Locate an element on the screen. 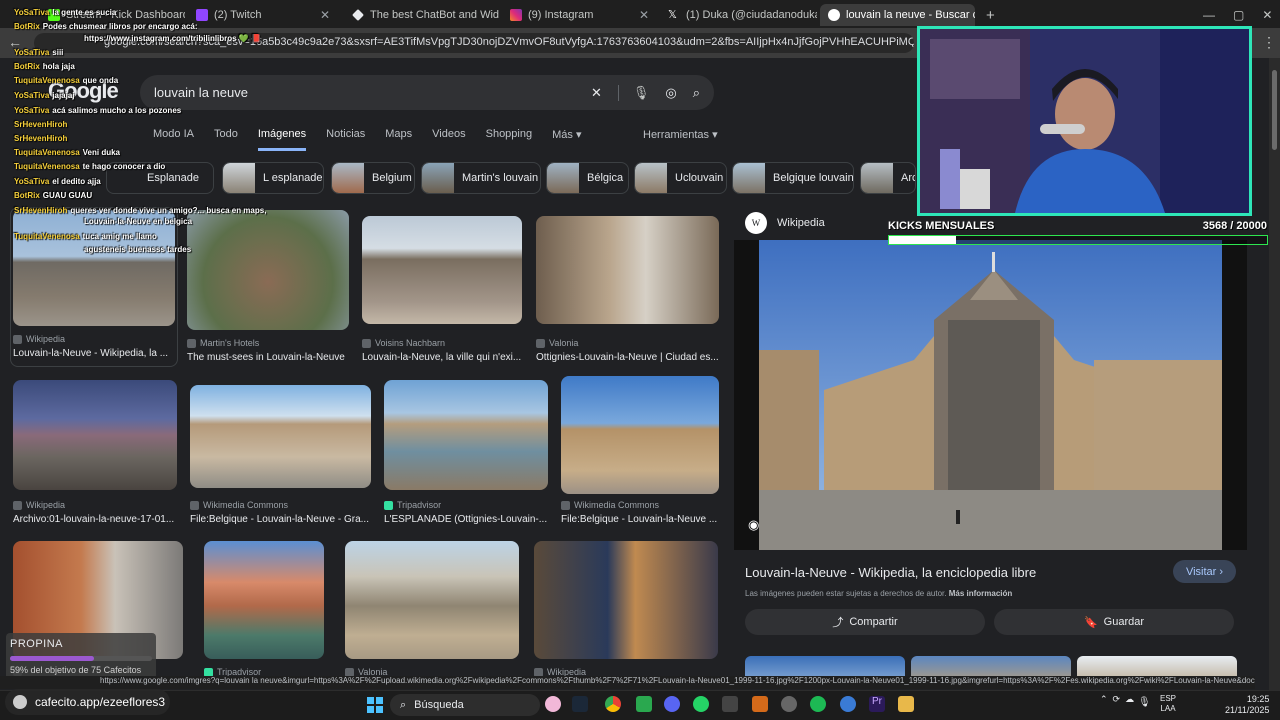 The image size is (1280, 720). minimize-icon: — is located at coordinates (1209, 15).